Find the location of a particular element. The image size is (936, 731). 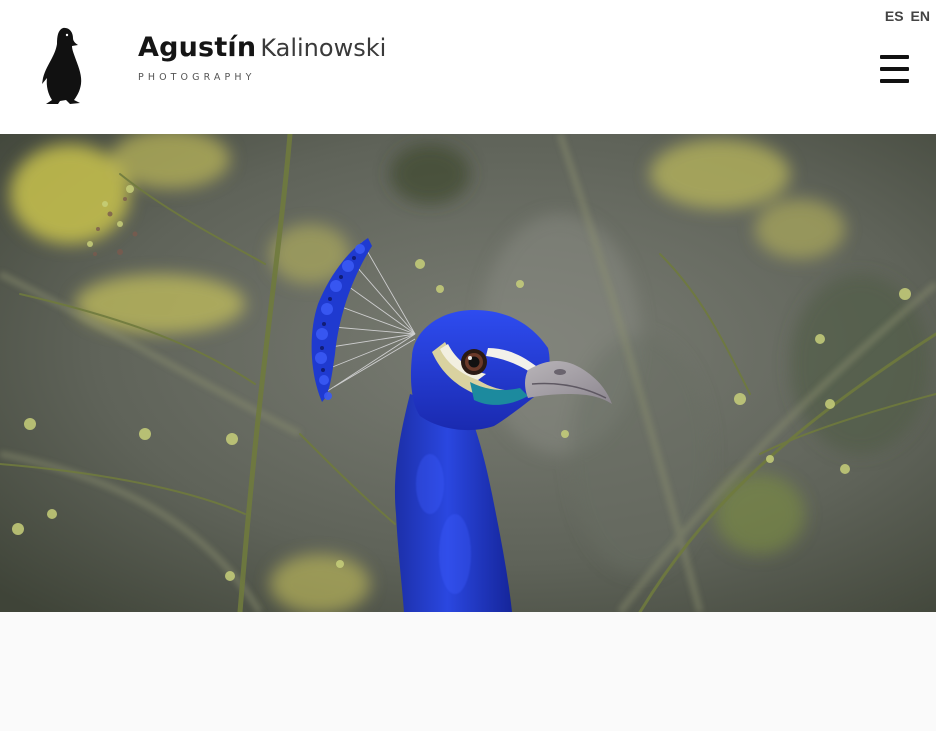

brand: Agustín Kalinowski PHOTOGRAPHY is located at coordinates (262, 58).